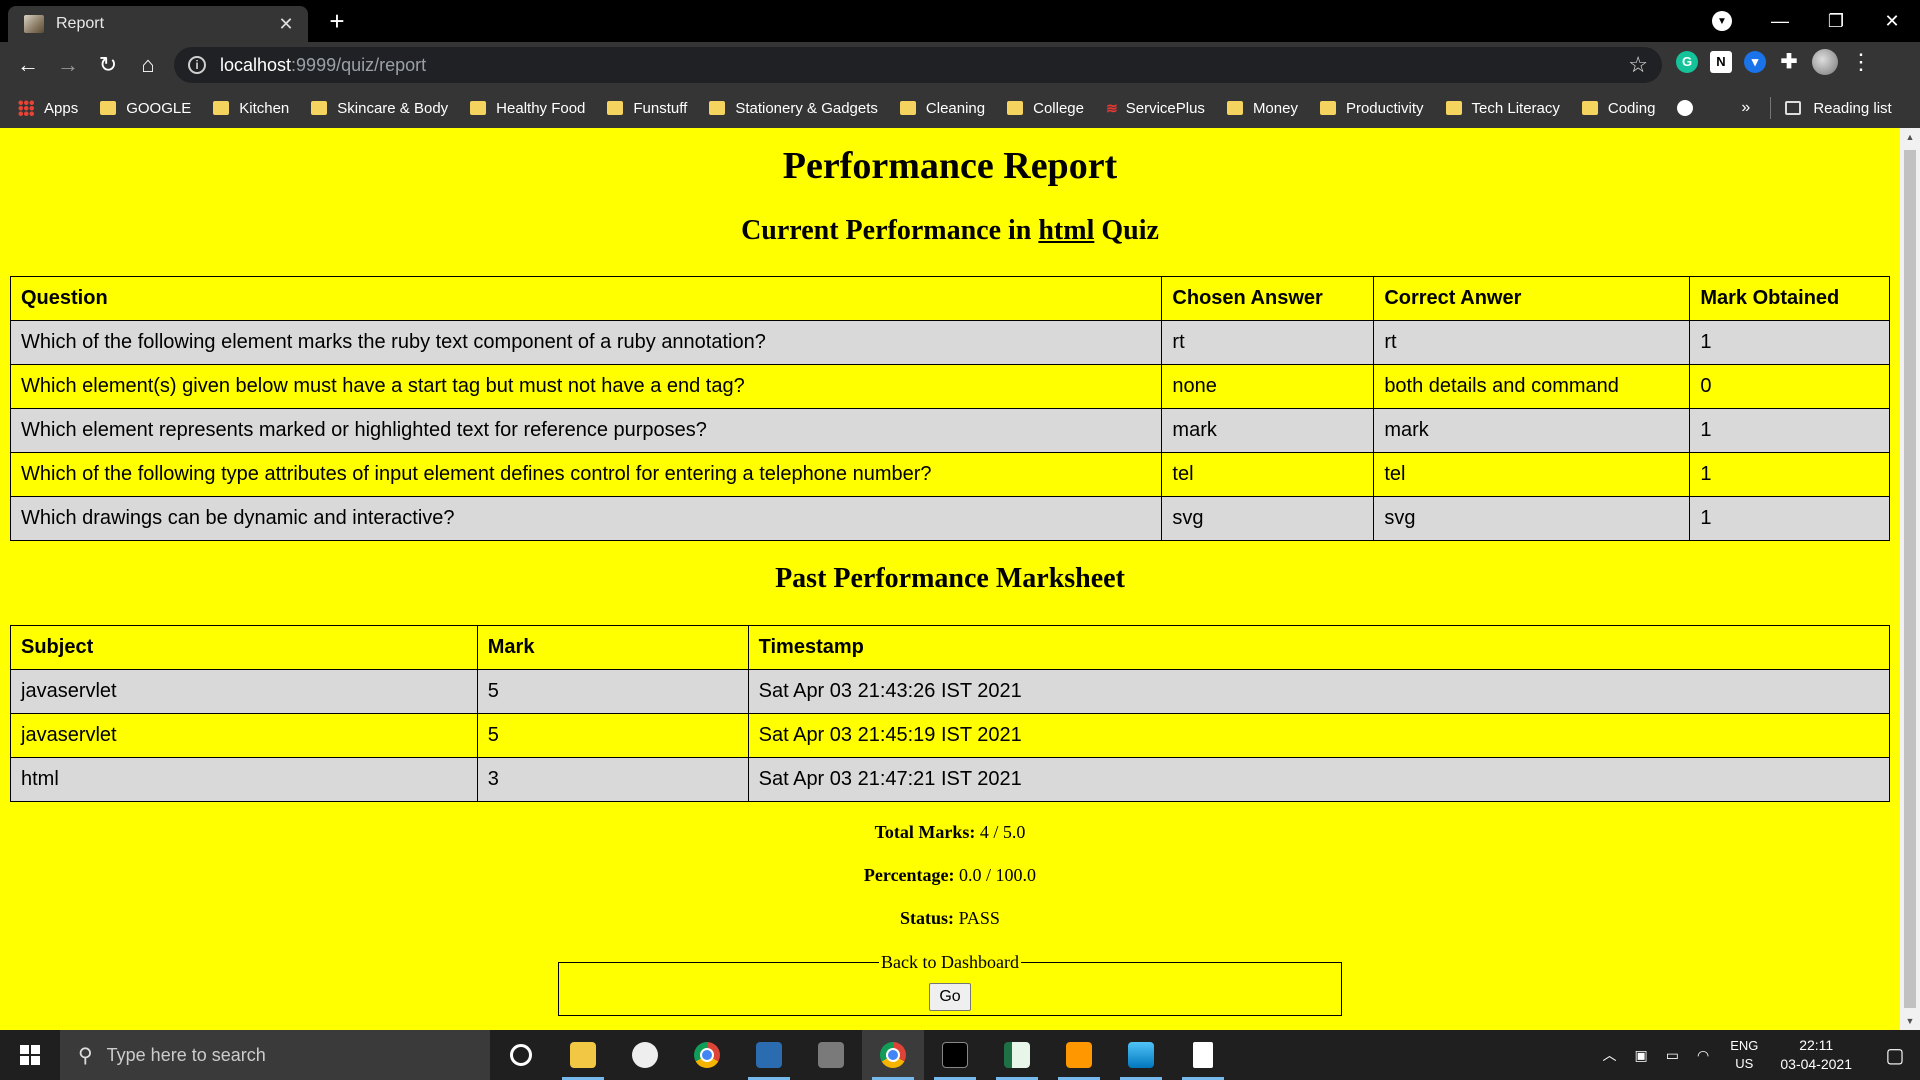 This screenshot has width=1920, height=1080. I want to click on go-button: Go, so click(950, 997).